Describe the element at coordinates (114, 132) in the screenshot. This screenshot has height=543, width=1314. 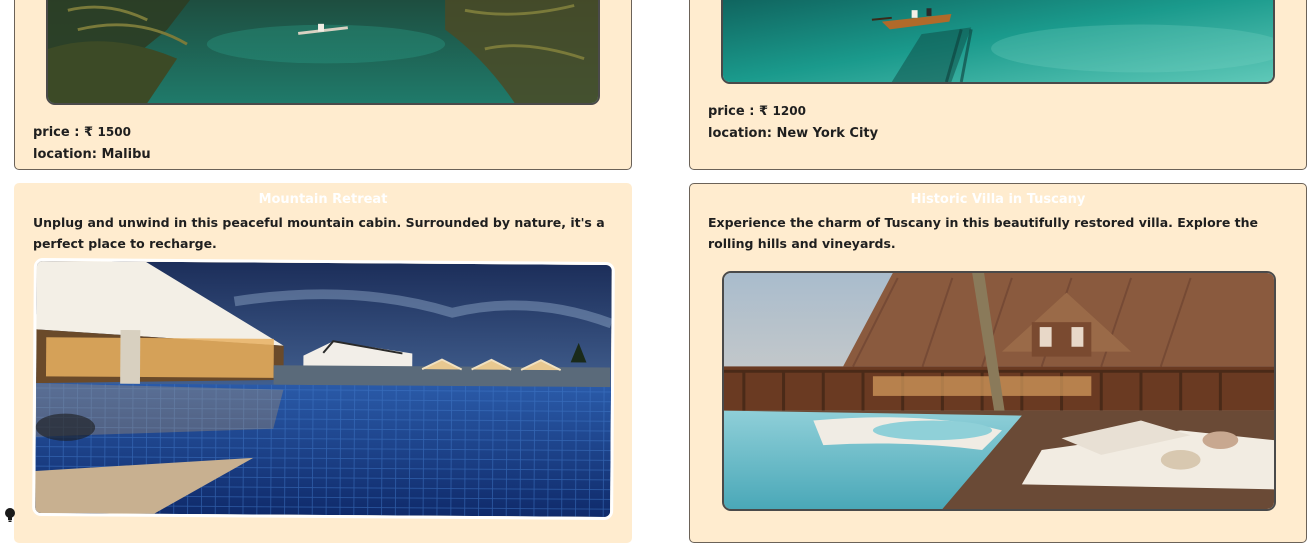
I see `price-value: 1500` at that location.